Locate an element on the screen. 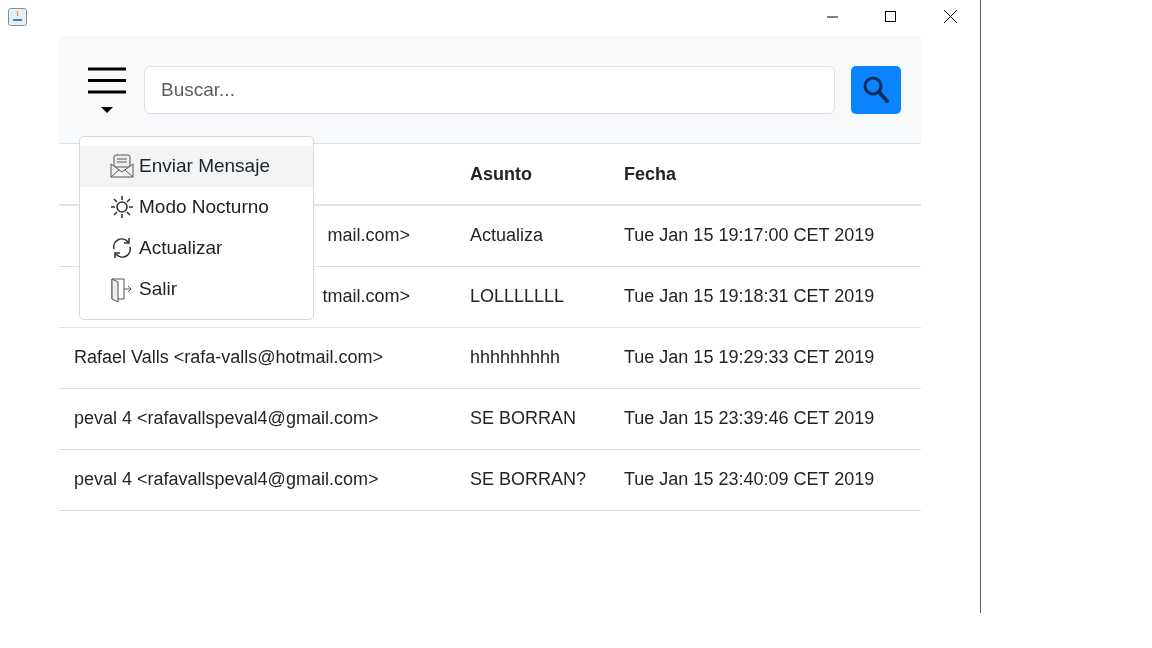  column-header: Asunto is located at coordinates (501, 173).